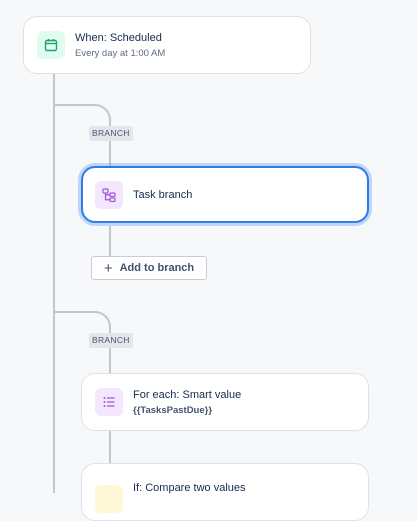 Image resolution: width=417 pixels, height=521 pixels. Describe the element at coordinates (109, 499) in the screenshot. I see `condition-icon` at that location.